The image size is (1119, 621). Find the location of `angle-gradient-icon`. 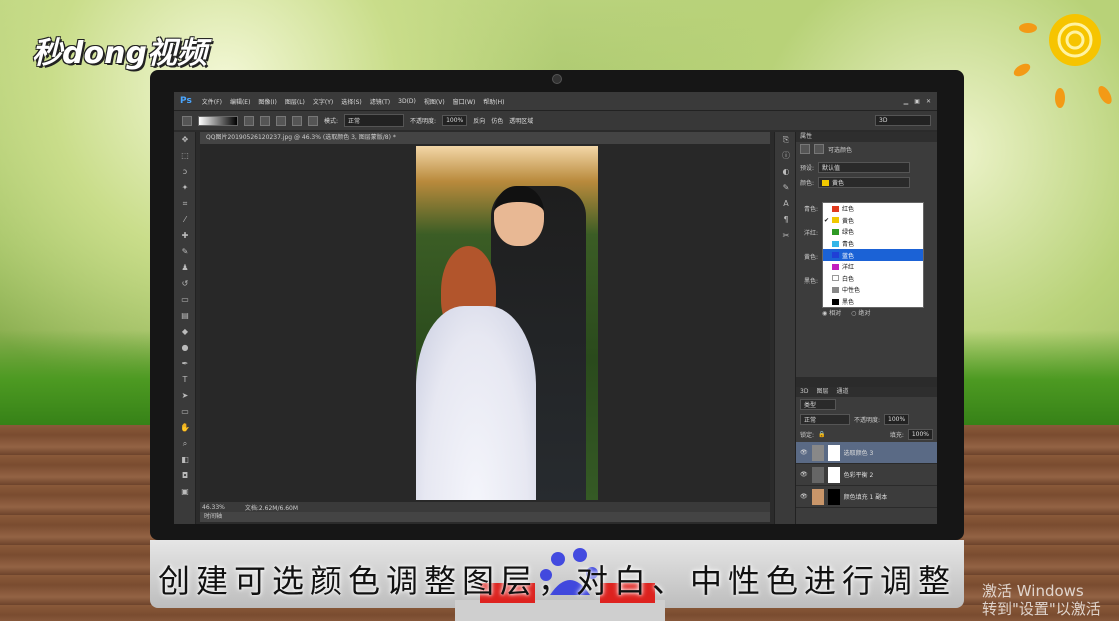

angle-gradient-icon is located at coordinates (281, 120).